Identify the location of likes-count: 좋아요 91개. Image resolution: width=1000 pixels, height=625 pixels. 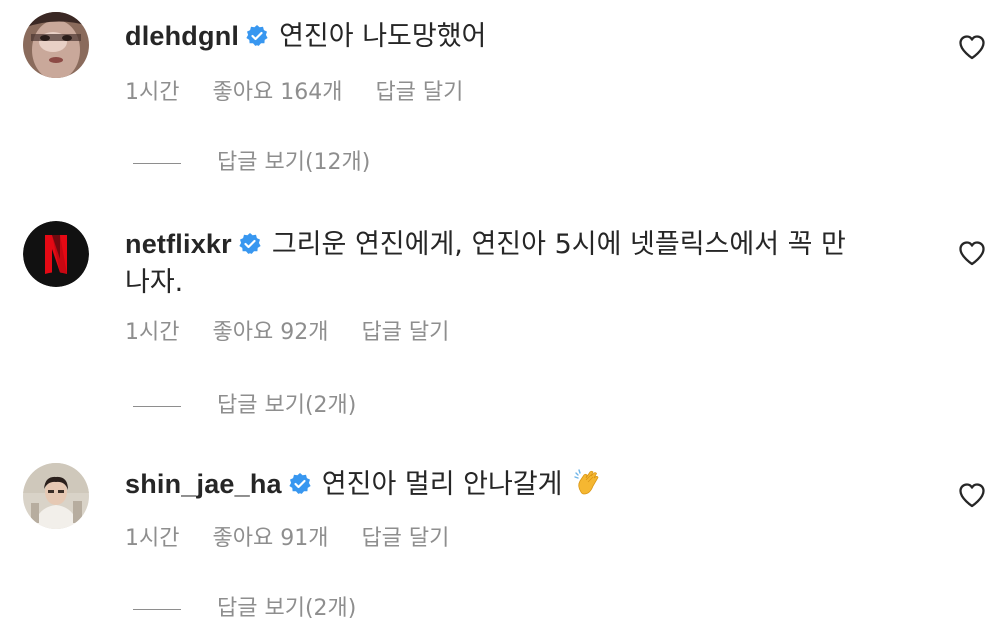
(270, 536).